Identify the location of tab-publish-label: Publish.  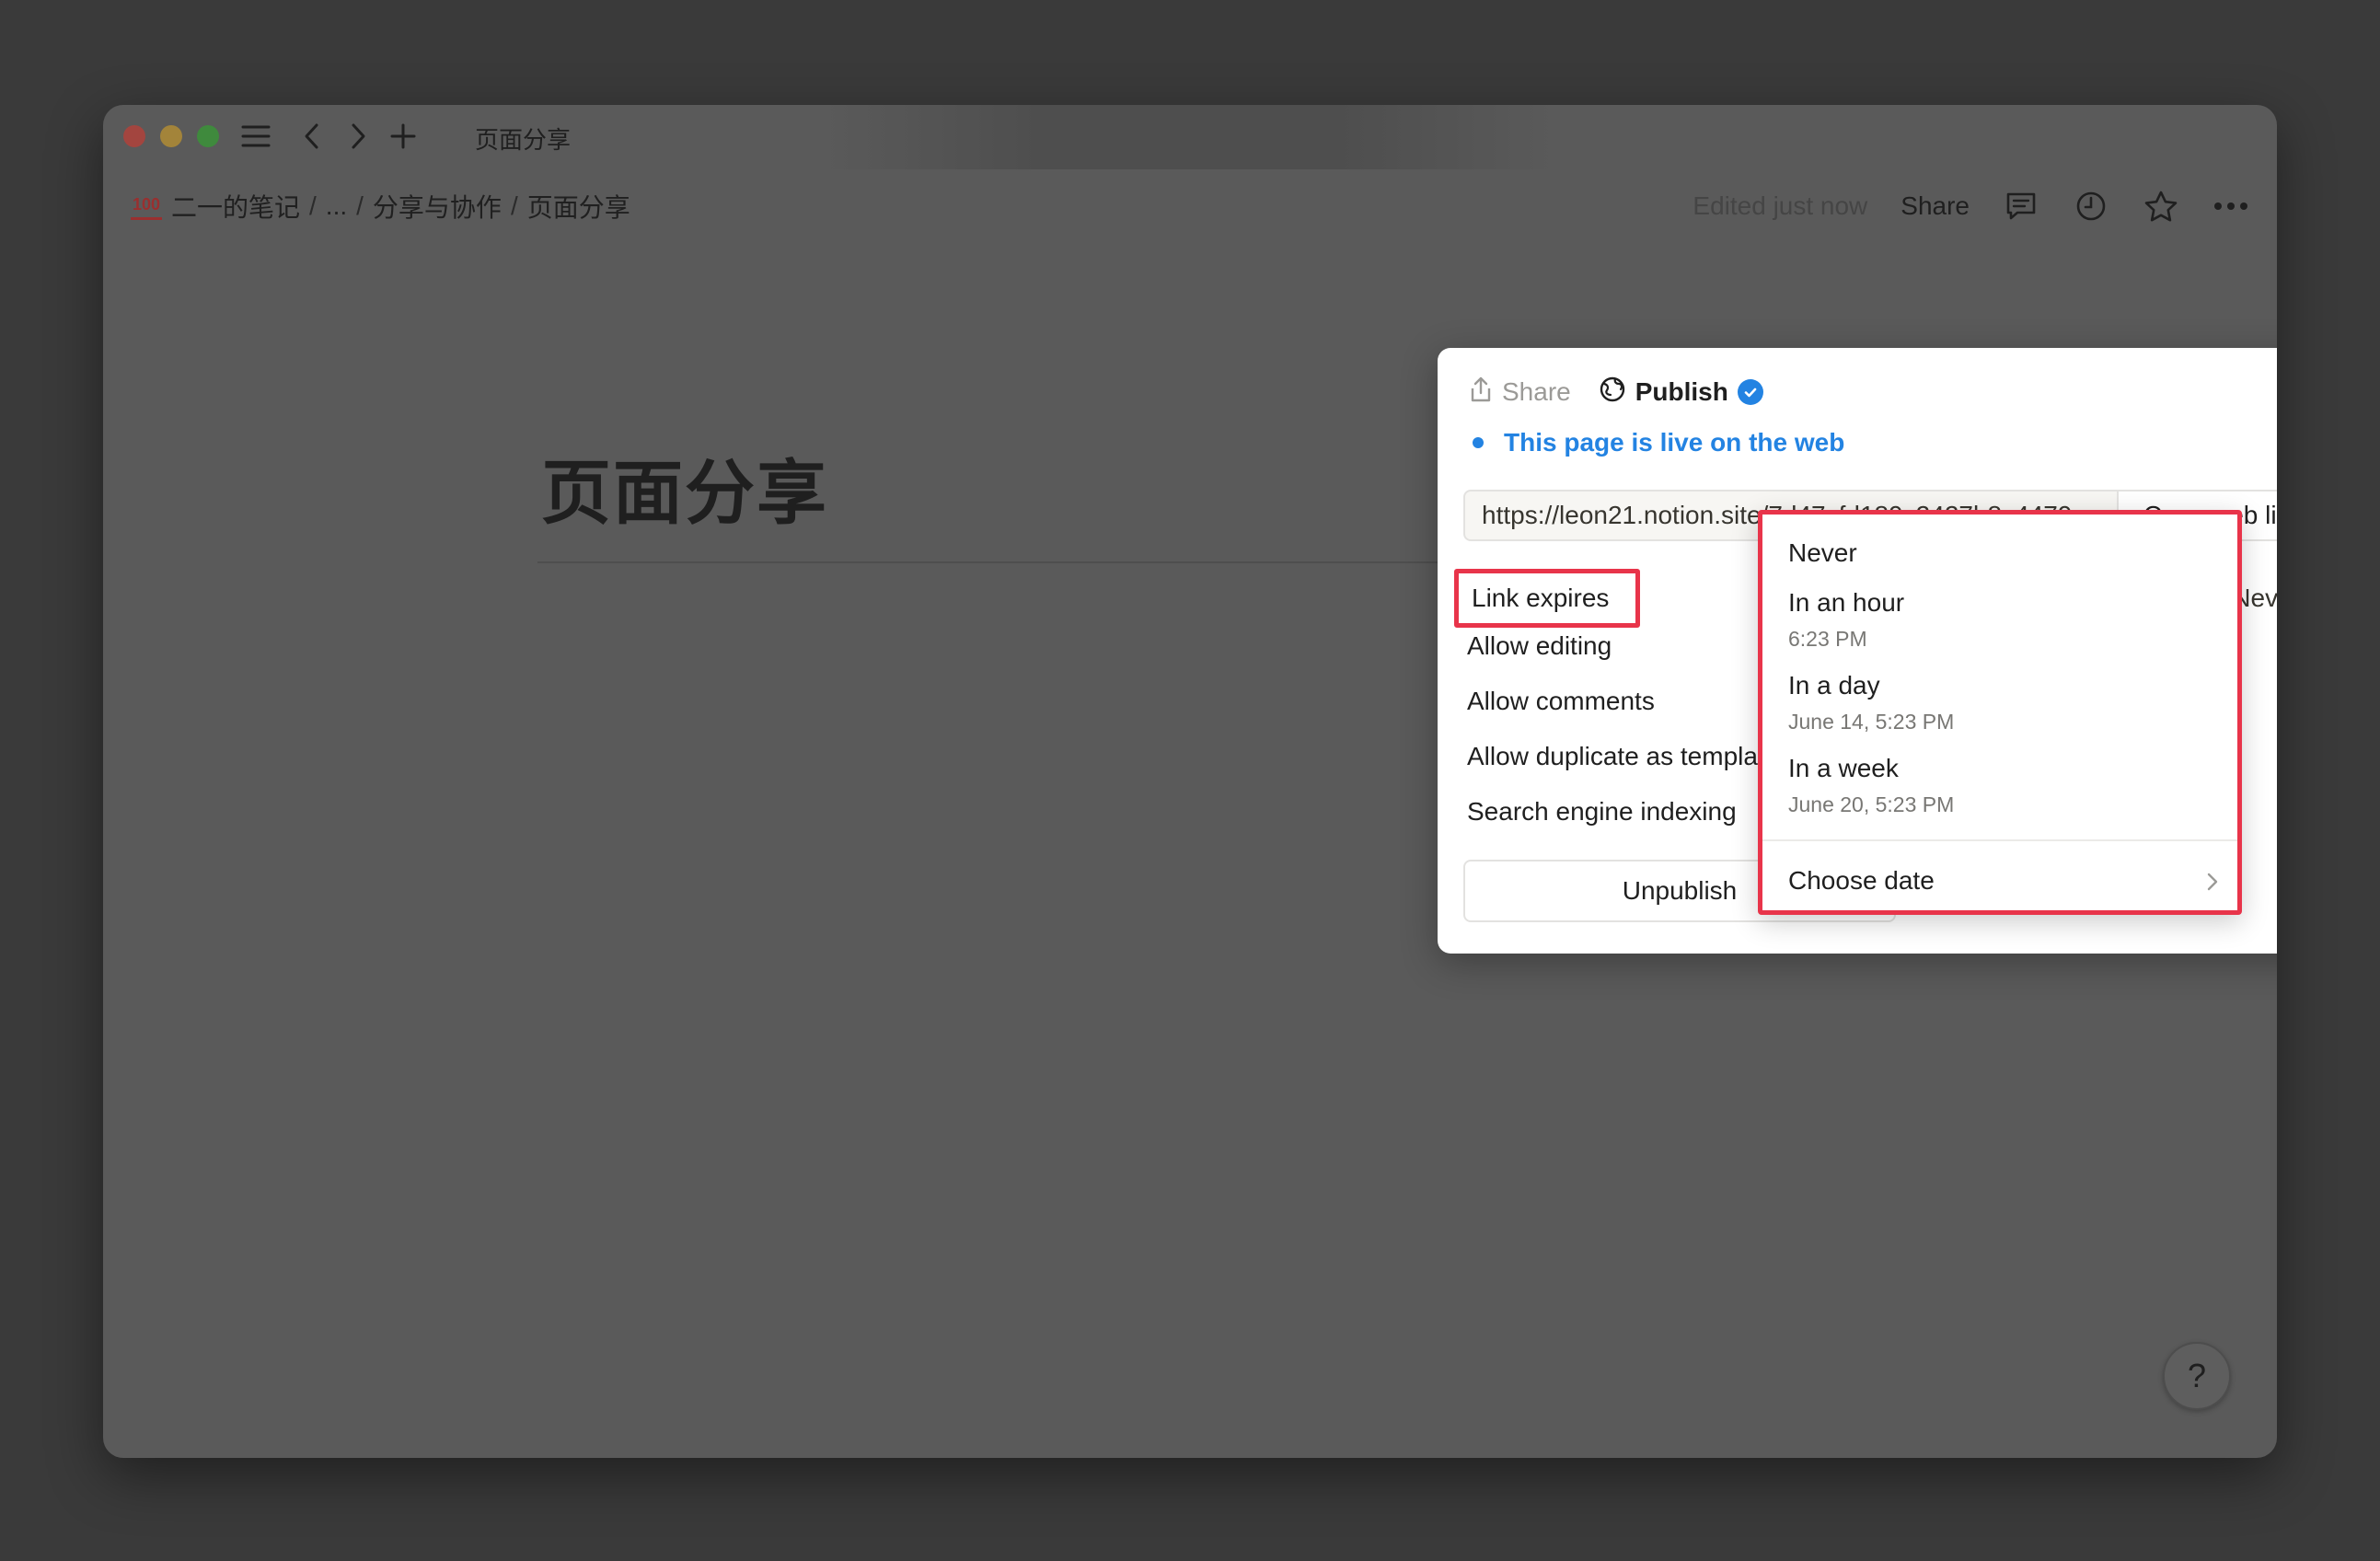
(1681, 392).